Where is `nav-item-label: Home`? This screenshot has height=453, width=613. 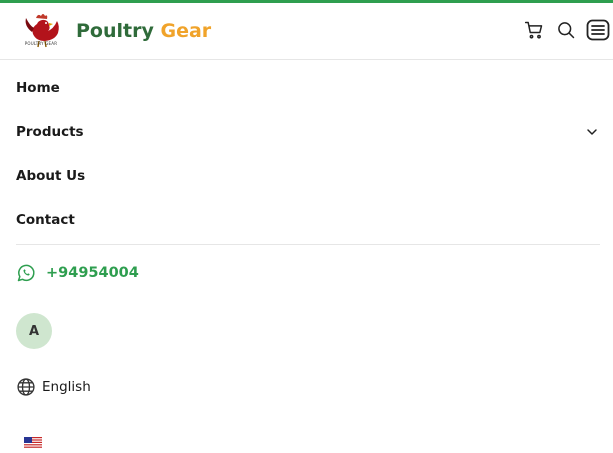
nav-item-label: Home is located at coordinates (38, 88).